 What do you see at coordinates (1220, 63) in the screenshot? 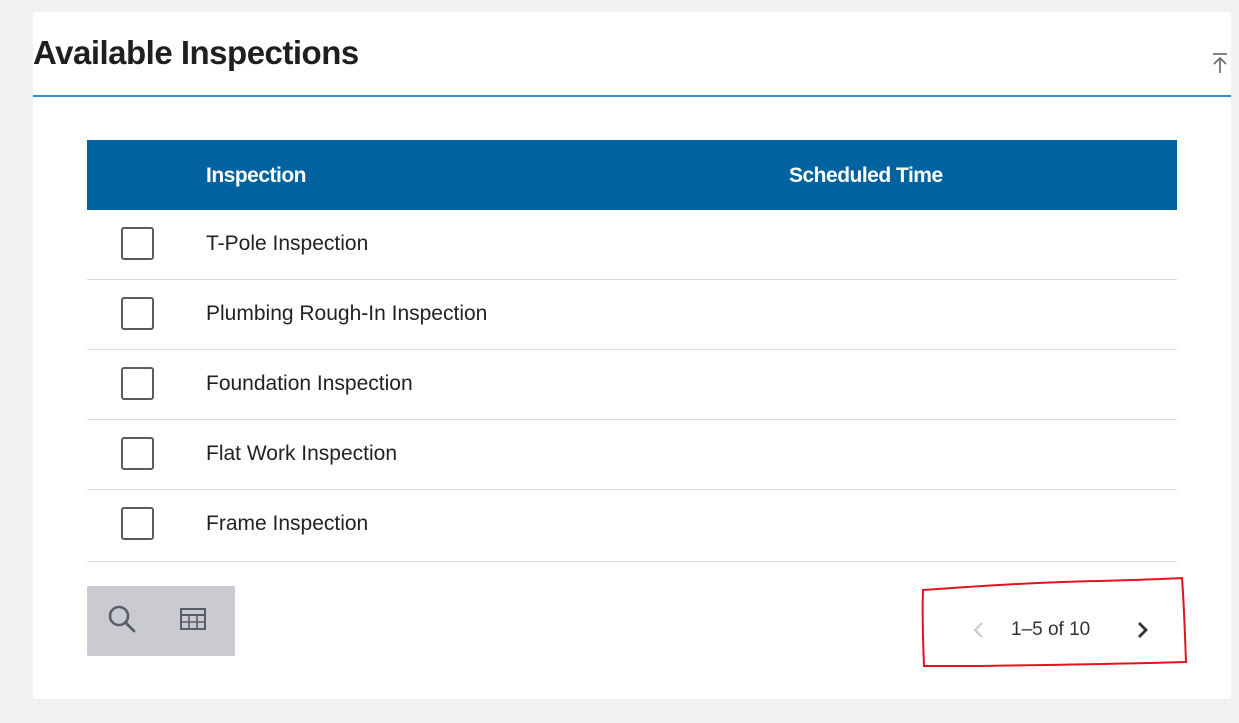
I see `collapse-to-top-icon` at bounding box center [1220, 63].